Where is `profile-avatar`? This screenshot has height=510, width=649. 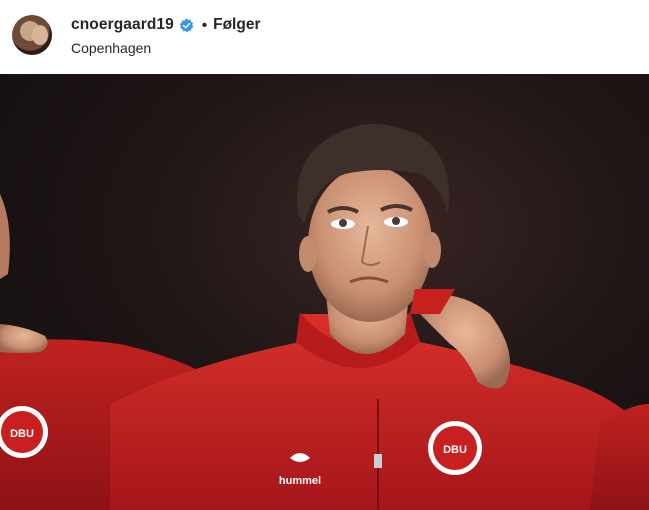 profile-avatar is located at coordinates (32, 35).